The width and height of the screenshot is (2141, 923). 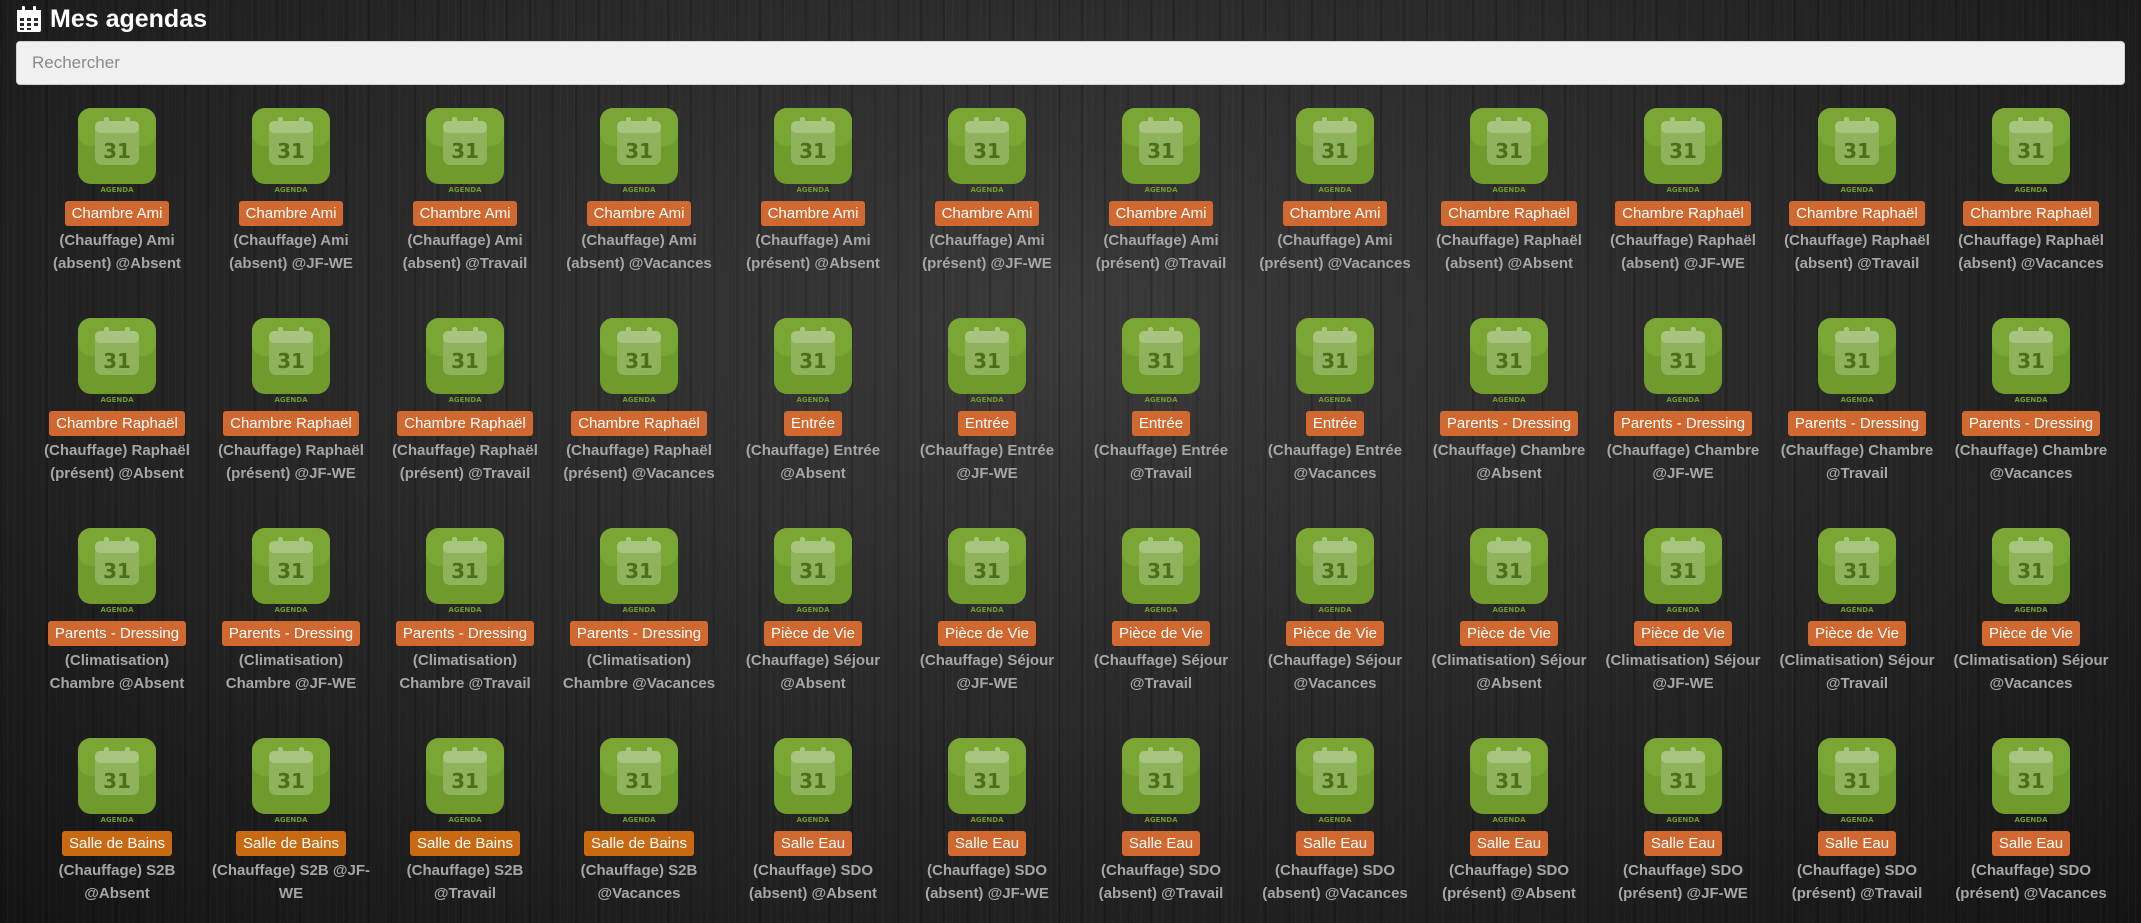 What do you see at coordinates (2031, 672) in the screenshot?
I see `agenda-name: (Climatisation) Séjour @Vacances` at bounding box center [2031, 672].